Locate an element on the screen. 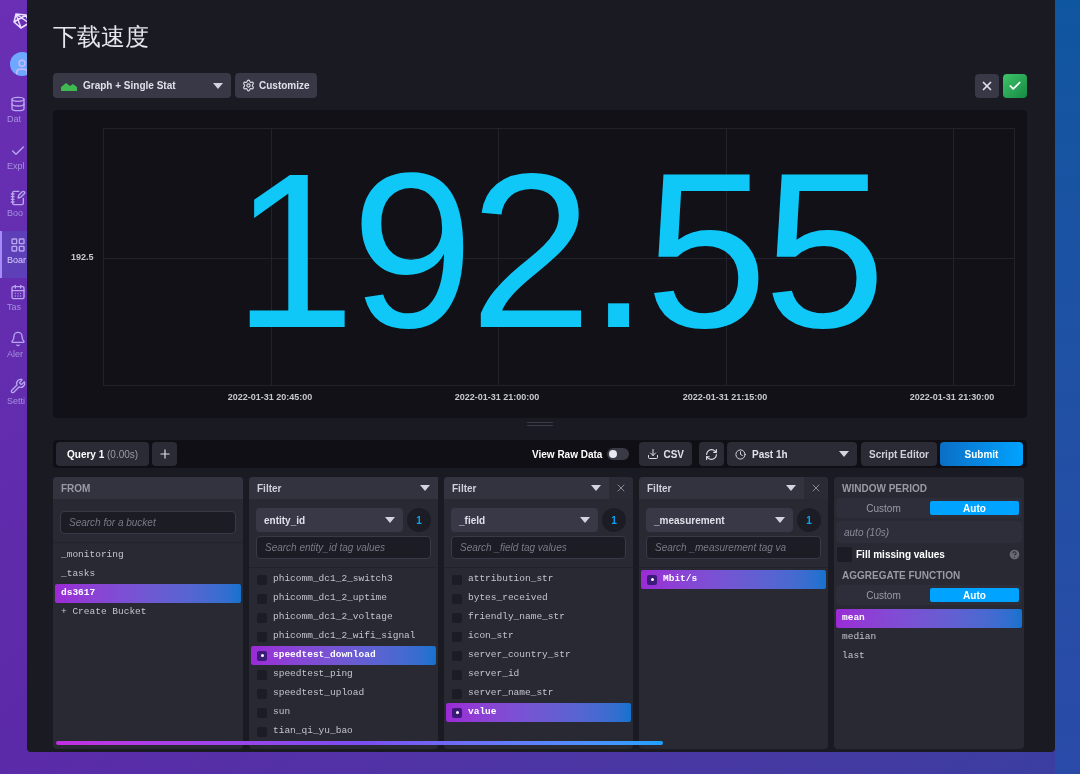 The height and width of the screenshot is (774, 1080). script-editor-button: Script Editor is located at coordinates (899, 454).